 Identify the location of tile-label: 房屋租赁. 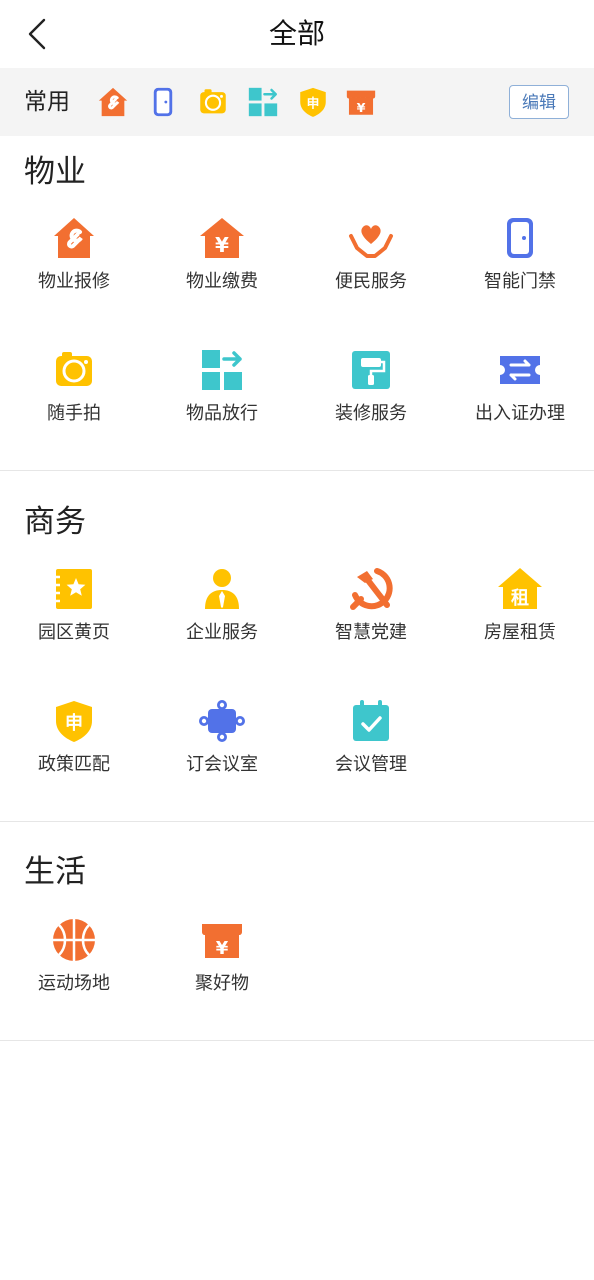
(520, 632).